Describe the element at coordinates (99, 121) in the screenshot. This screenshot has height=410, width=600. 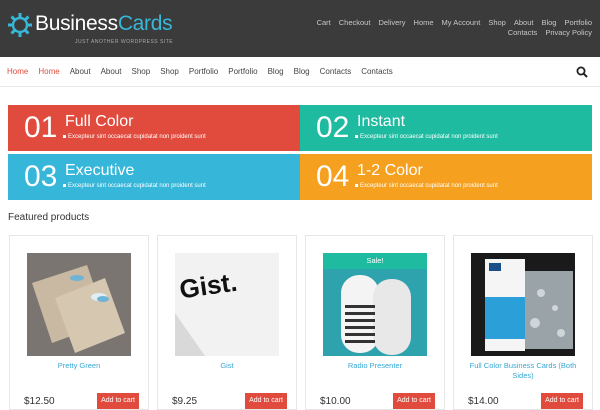
I see `feature-title: Full Color` at that location.